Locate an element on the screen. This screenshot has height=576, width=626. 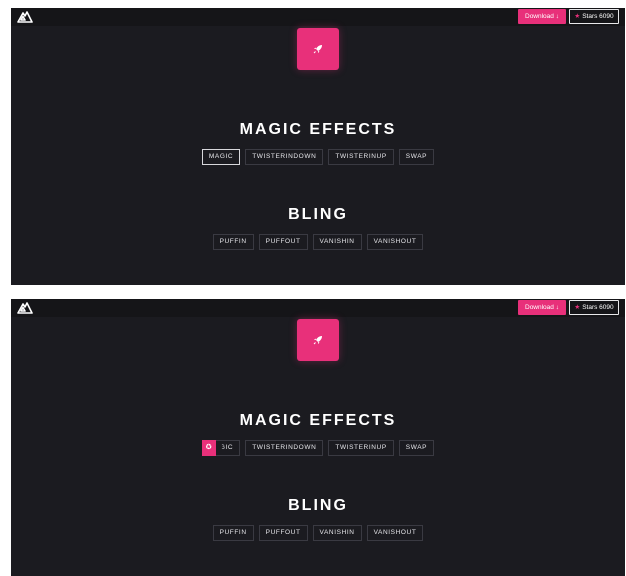
magic-effects-buttons: MAGIC TWISTERINDOWN TWISTERINUP SWAP is located at coordinates (318, 157).